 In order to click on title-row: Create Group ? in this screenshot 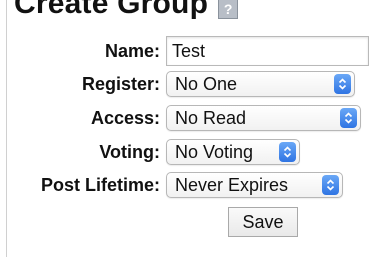, I will do `click(126, 11)`.